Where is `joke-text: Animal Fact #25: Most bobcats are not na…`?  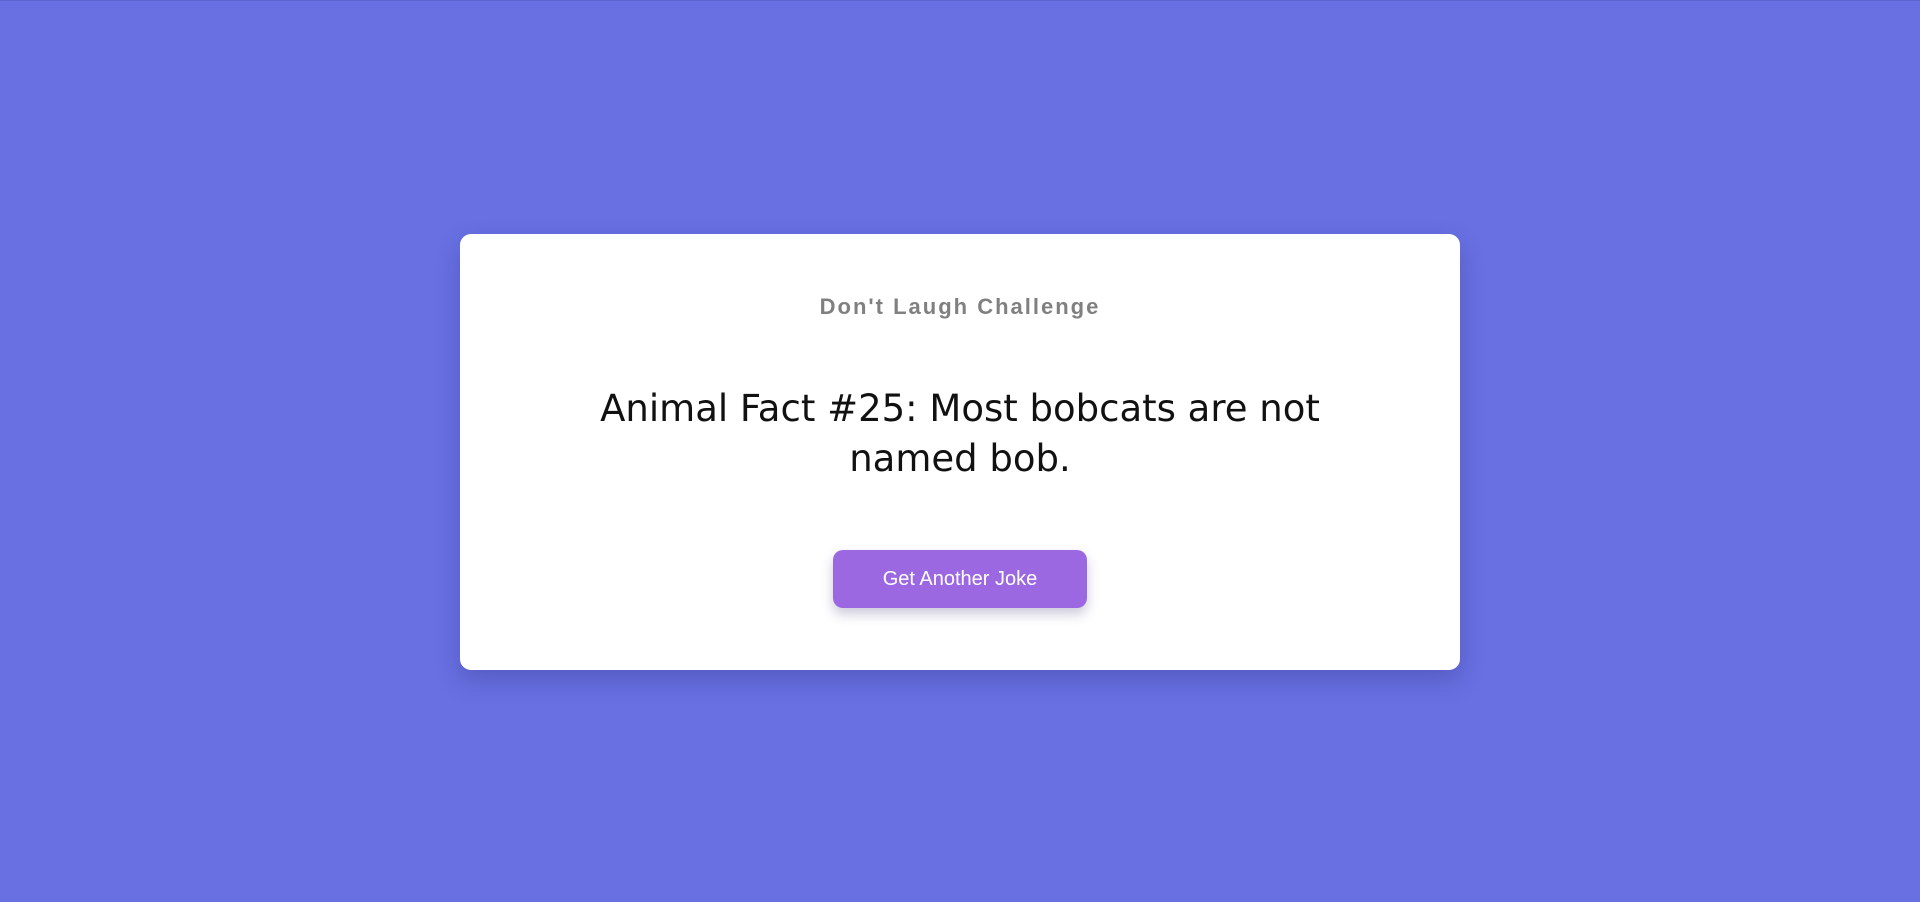
joke-text: Animal Fact #25: Most bobcats are not na… is located at coordinates (960, 433).